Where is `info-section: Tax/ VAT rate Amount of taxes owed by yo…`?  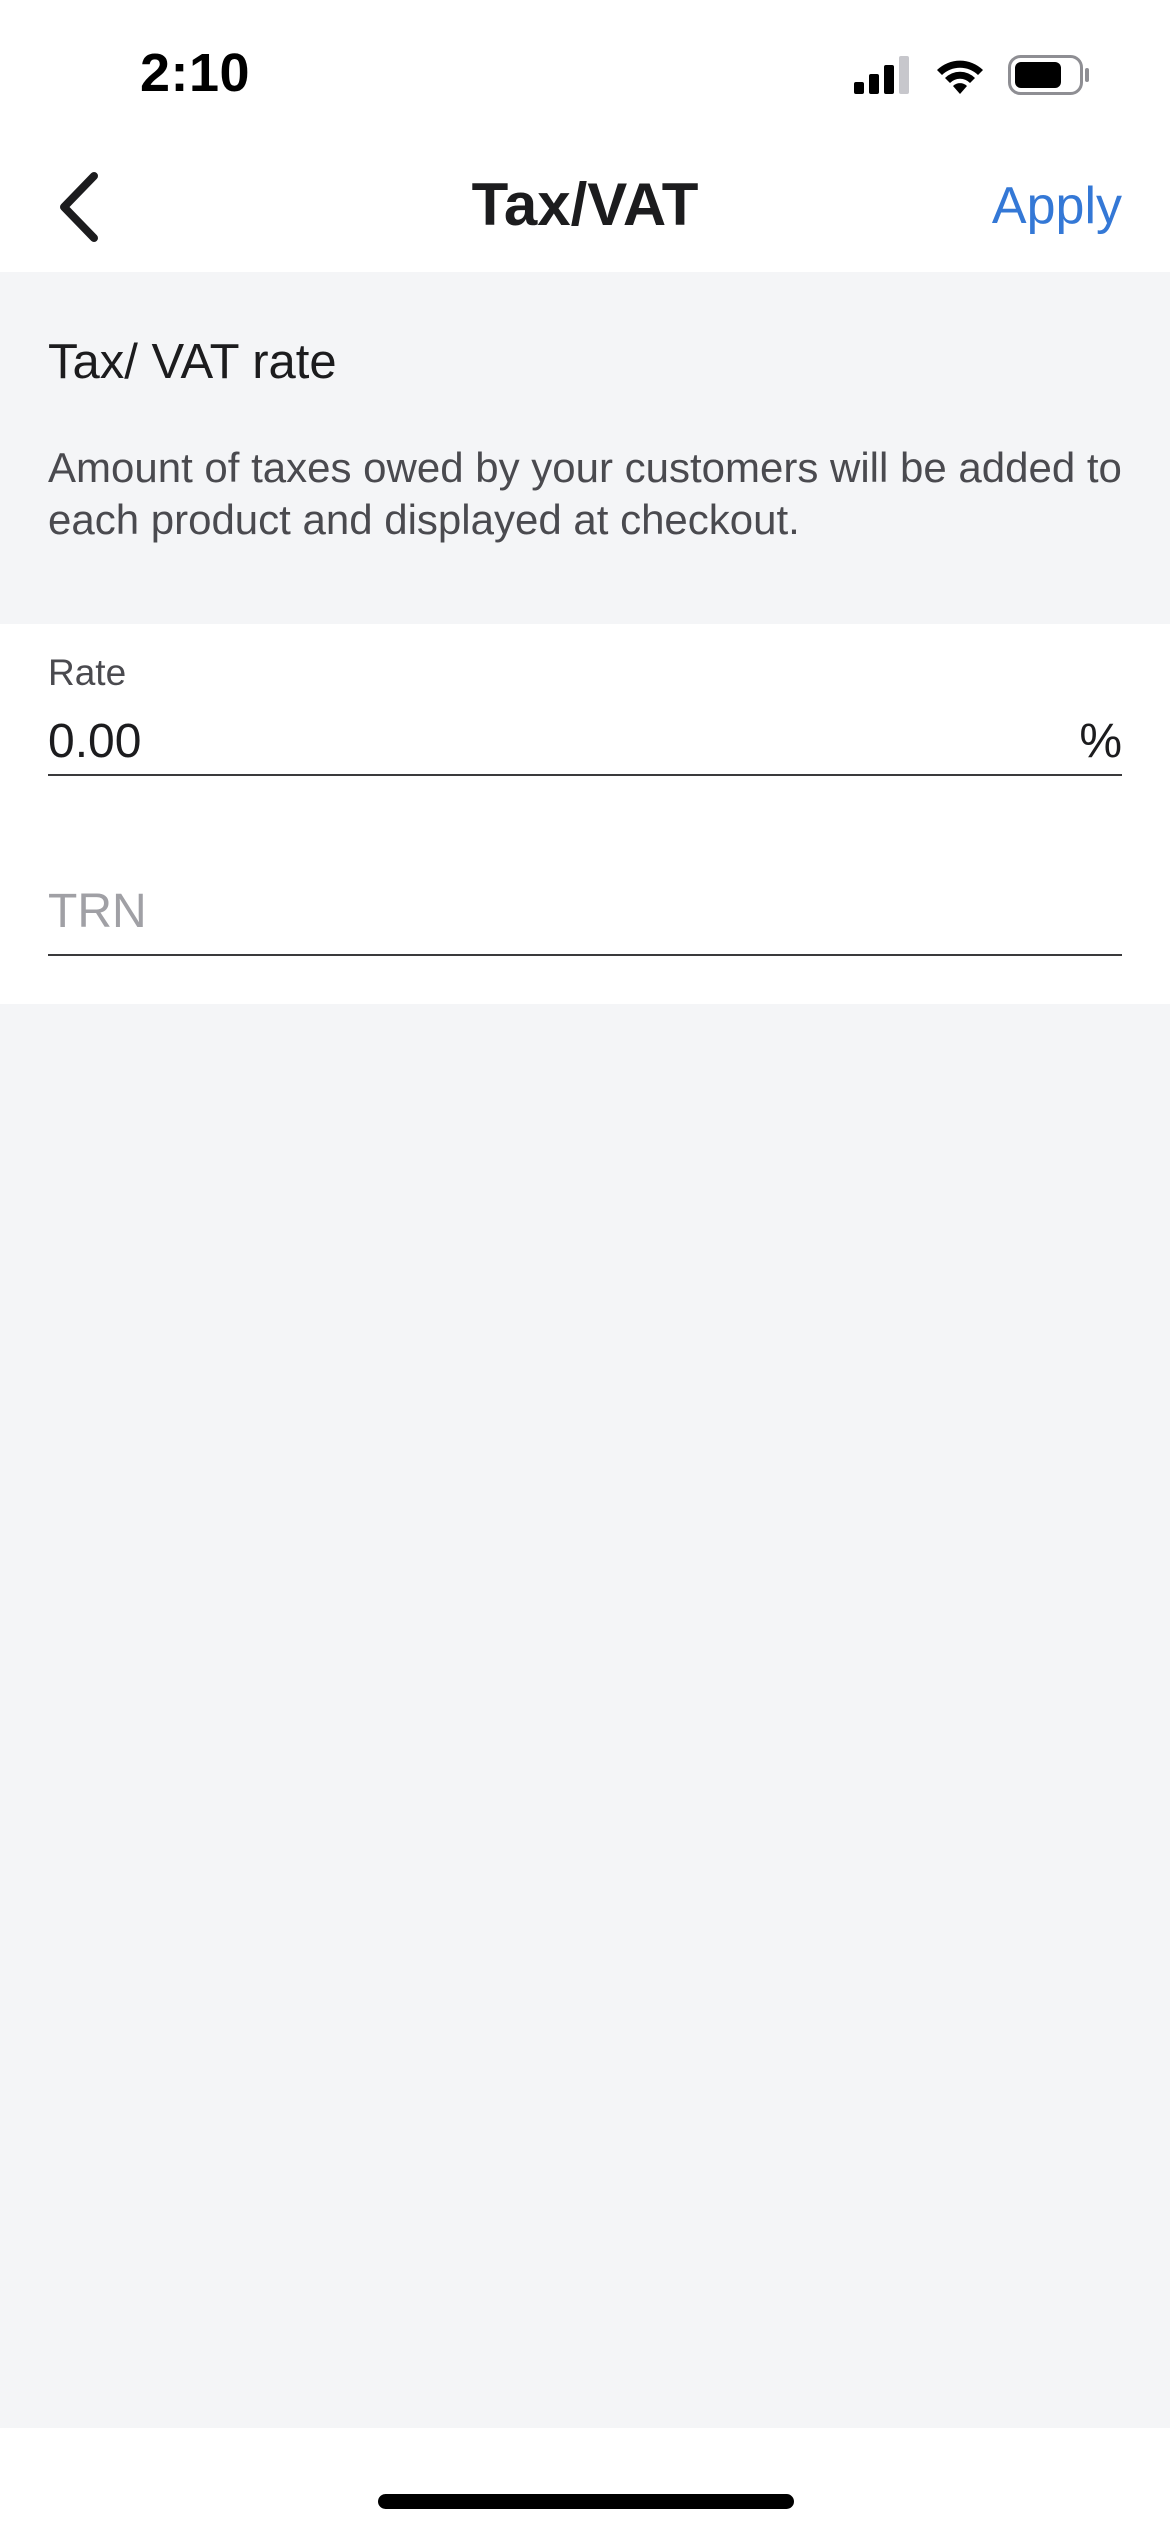
info-section: Tax/ VAT rate Amount of taxes owed by yo… is located at coordinates (585, 448).